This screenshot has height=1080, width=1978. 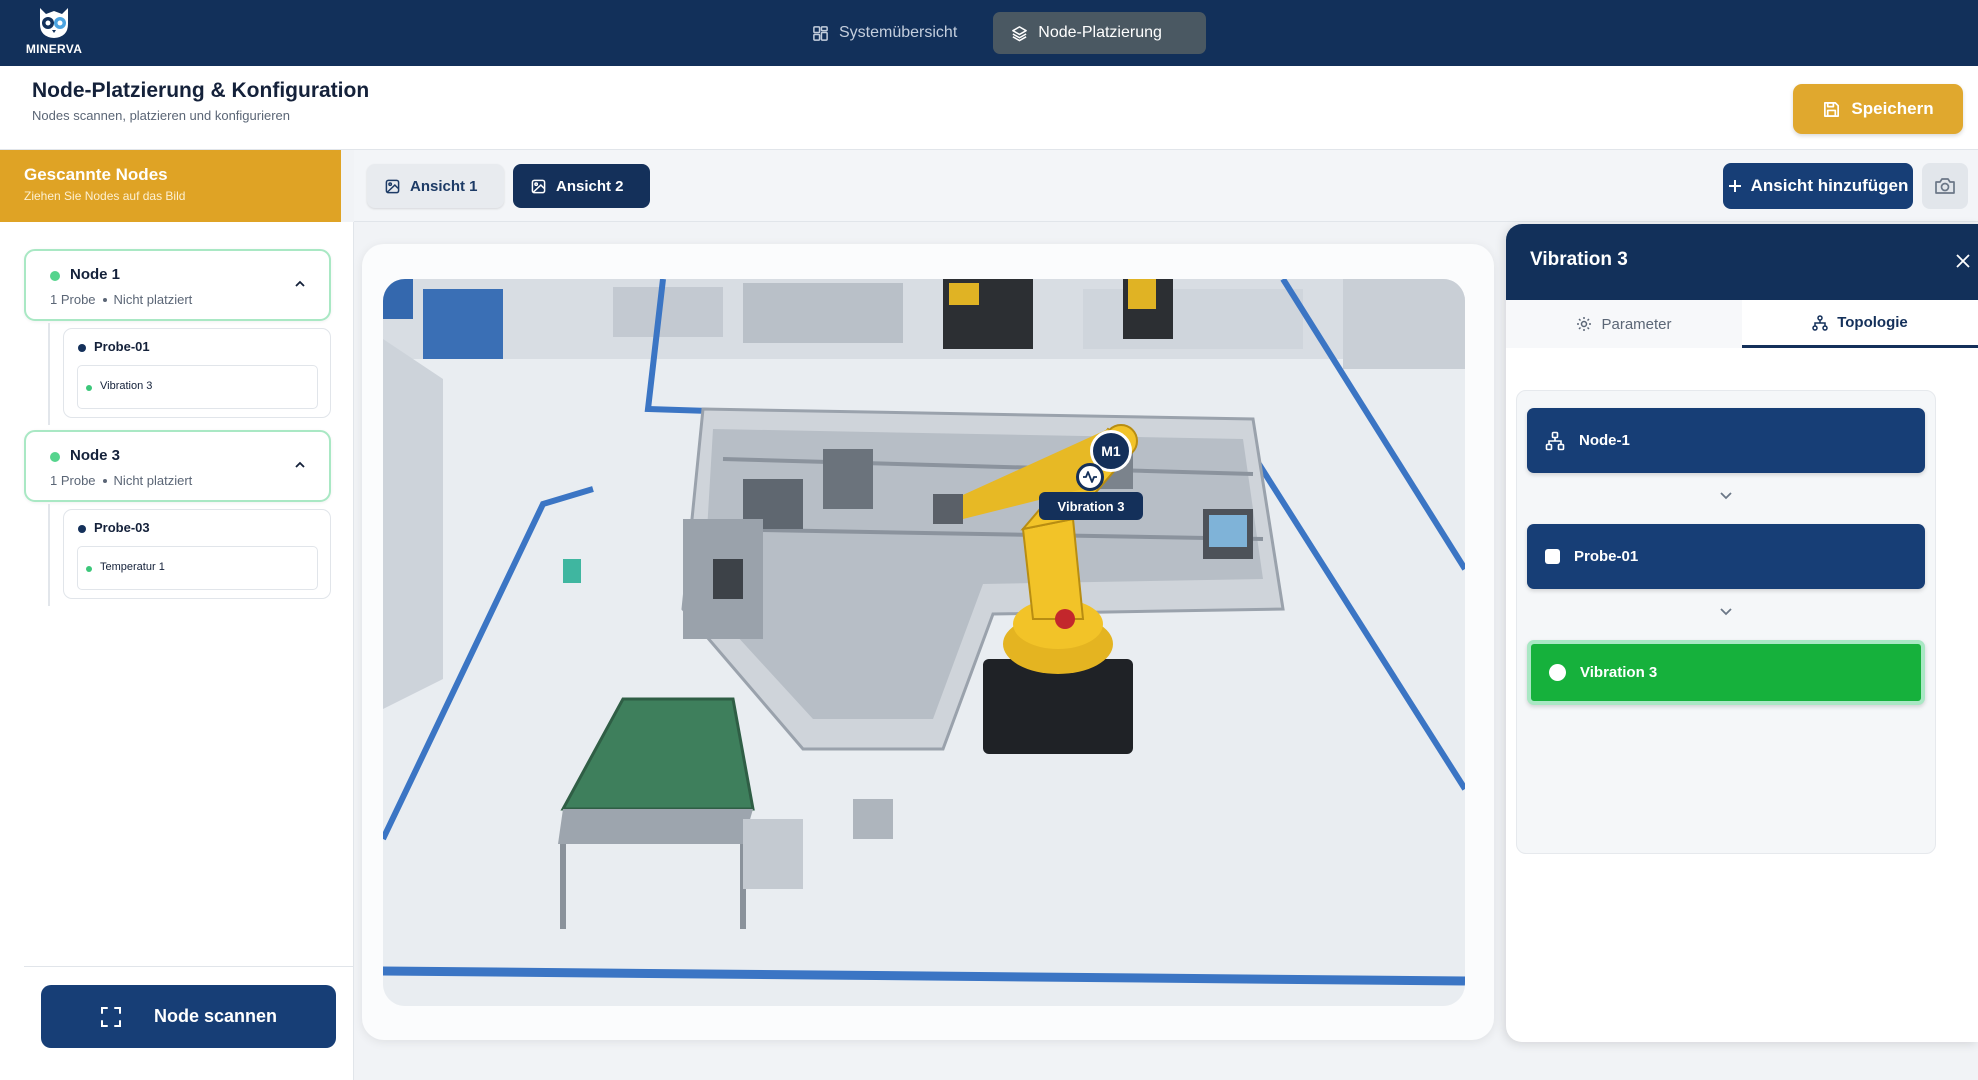 What do you see at coordinates (110, 1016) in the screenshot?
I see `scan-frame-icon` at bounding box center [110, 1016].